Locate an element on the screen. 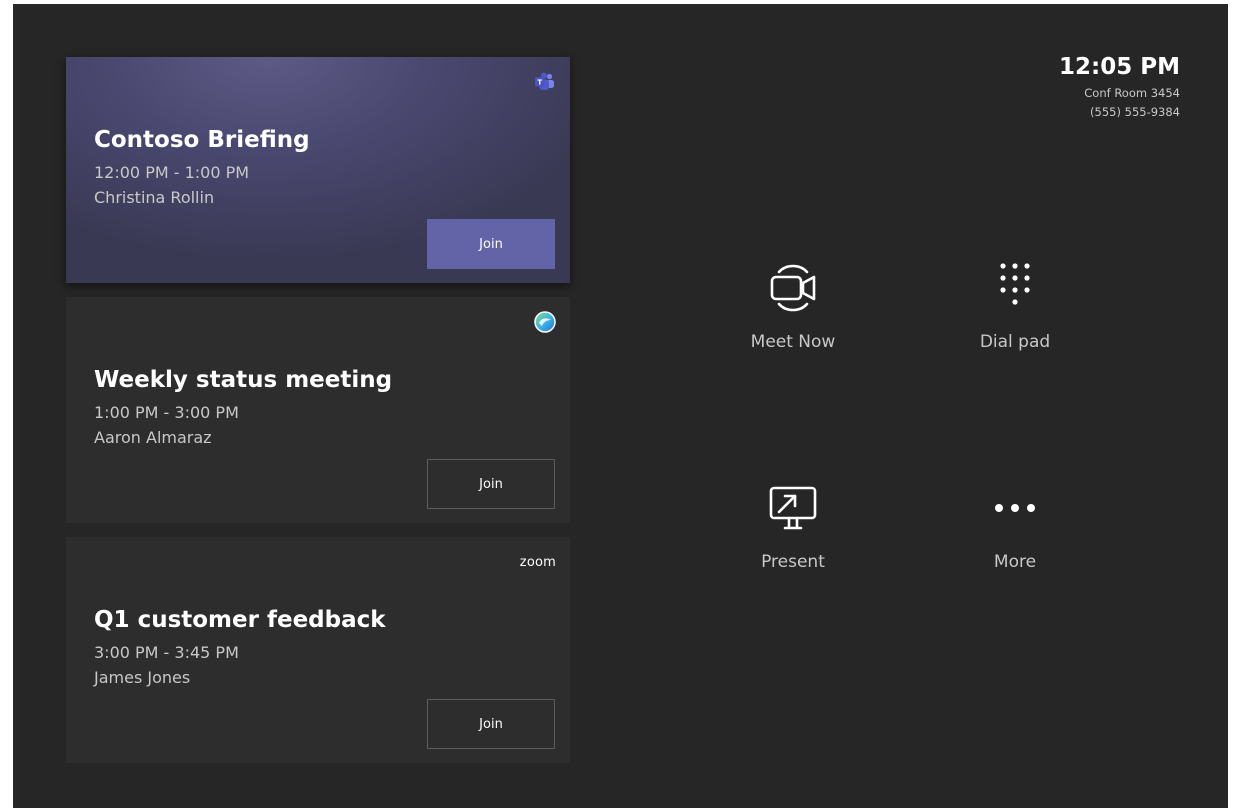 This screenshot has height=808, width=1235. clock: 12:05 PM is located at coordinates (1119, 67).